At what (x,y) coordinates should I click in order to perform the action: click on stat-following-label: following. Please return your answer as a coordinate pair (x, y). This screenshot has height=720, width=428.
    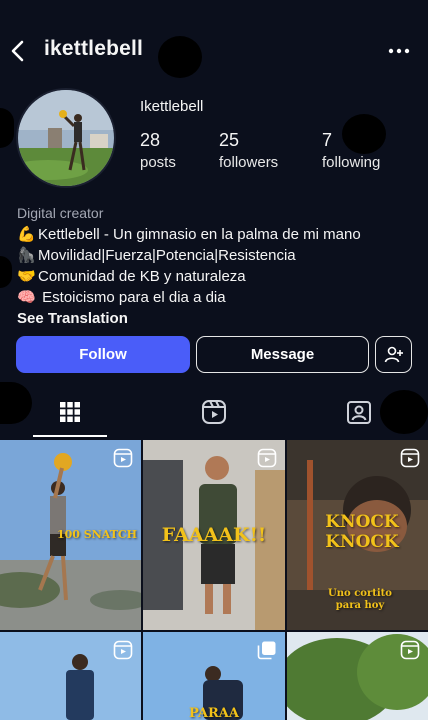
    Looking at the image, I should click on (351, 162).